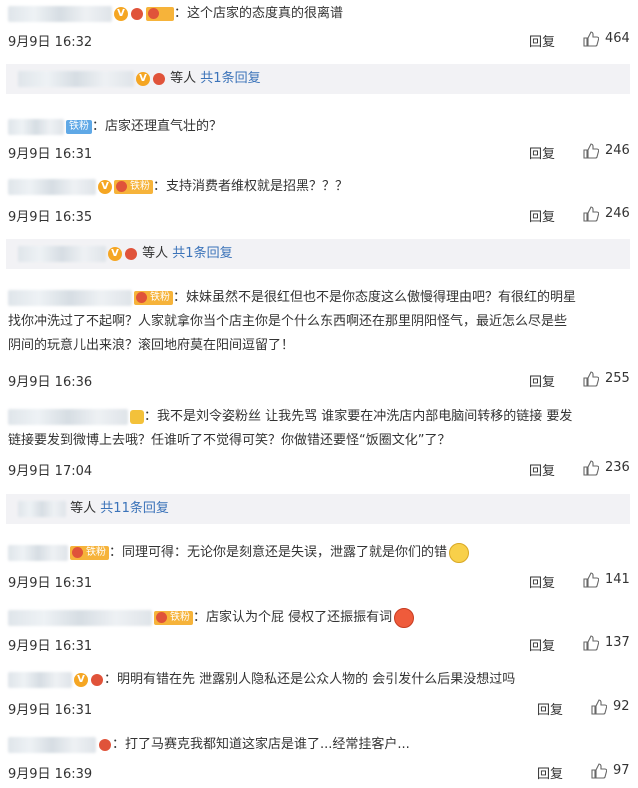  Describe the element at coordinates (617, 642) in the screenshot. I see `like-count: 137` at that location.